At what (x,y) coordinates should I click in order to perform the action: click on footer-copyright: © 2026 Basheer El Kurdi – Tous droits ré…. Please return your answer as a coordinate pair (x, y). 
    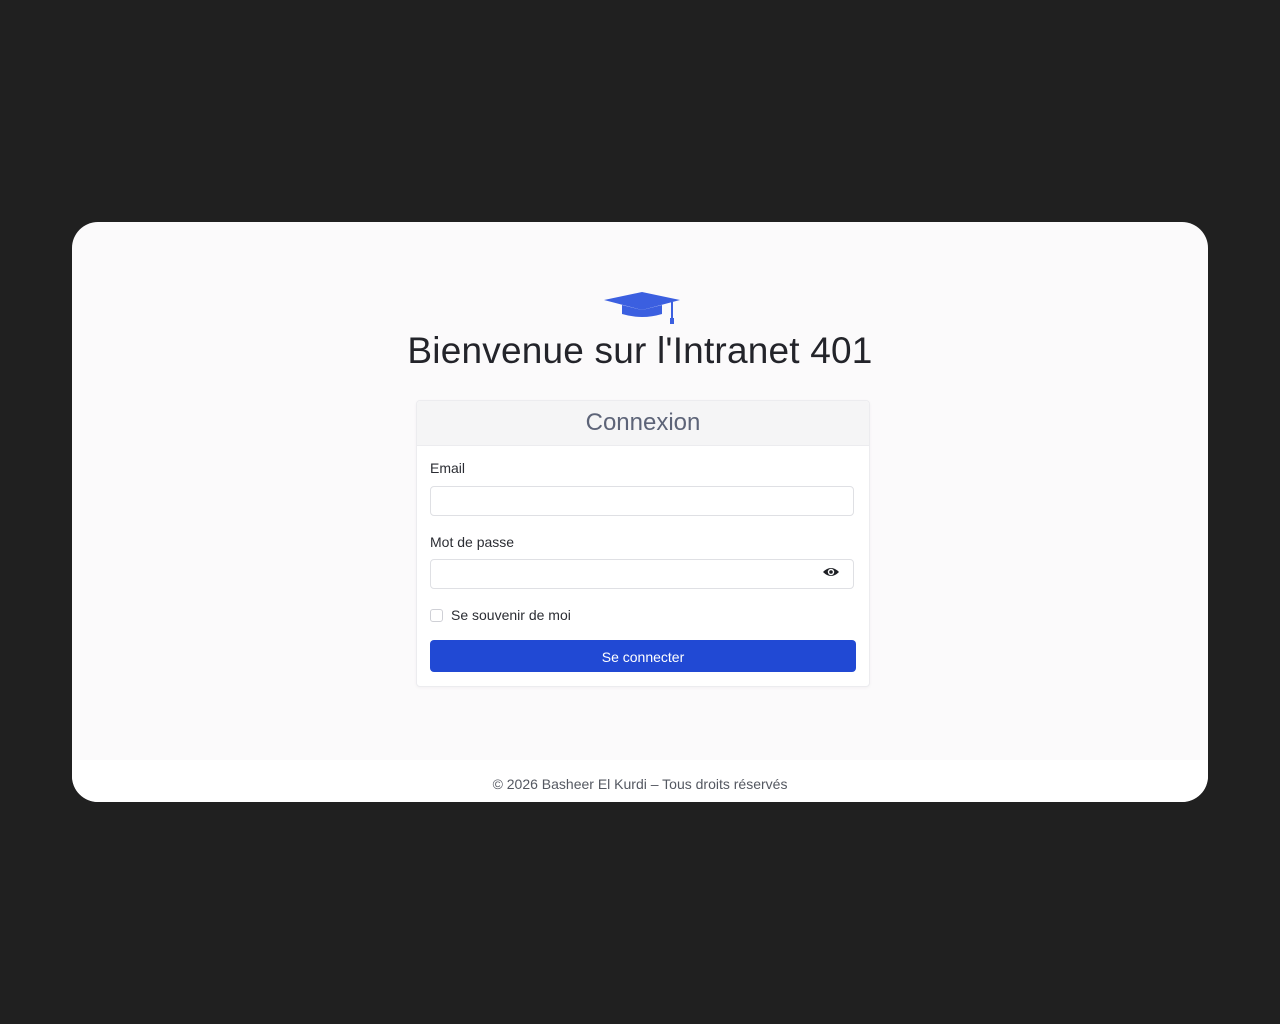
    Looking at the image, I should click on (640, 781).